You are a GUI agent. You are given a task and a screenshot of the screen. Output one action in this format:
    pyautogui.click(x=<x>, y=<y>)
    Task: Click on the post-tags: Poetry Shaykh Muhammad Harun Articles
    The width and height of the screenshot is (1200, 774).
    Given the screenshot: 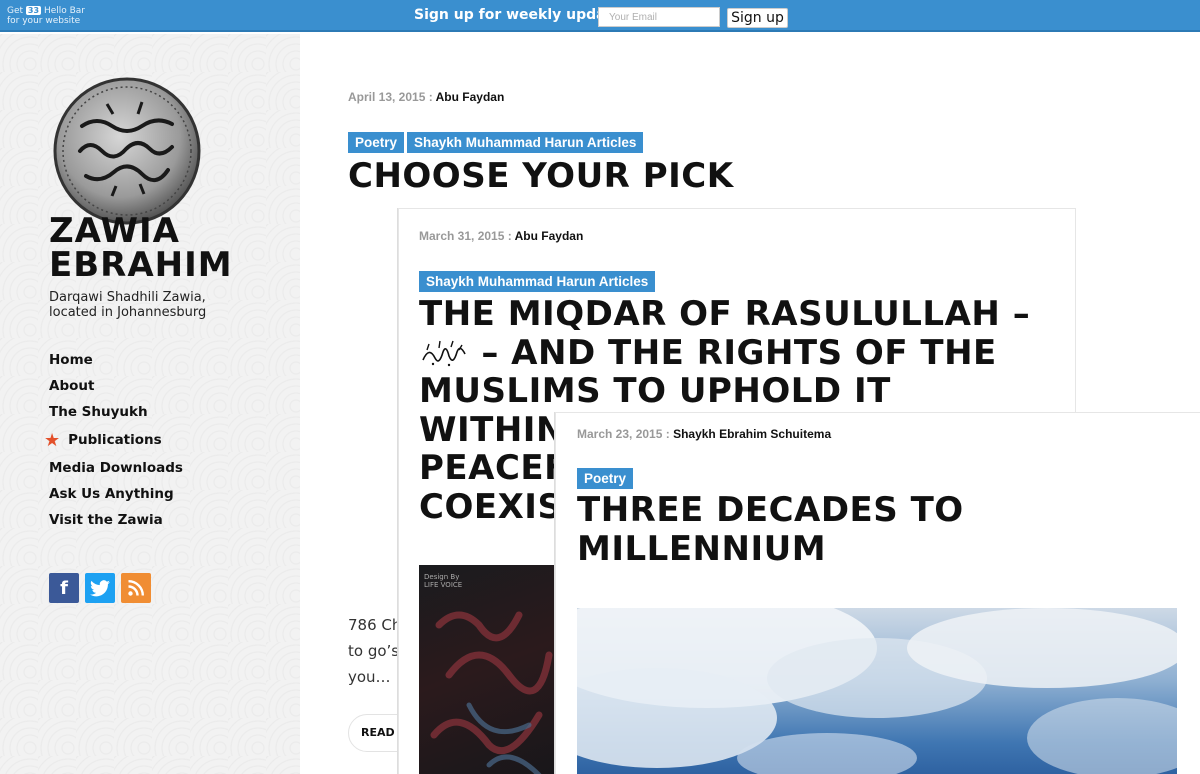 What is the action you would take?
    pyautogui.click(x=497, y=142)
    